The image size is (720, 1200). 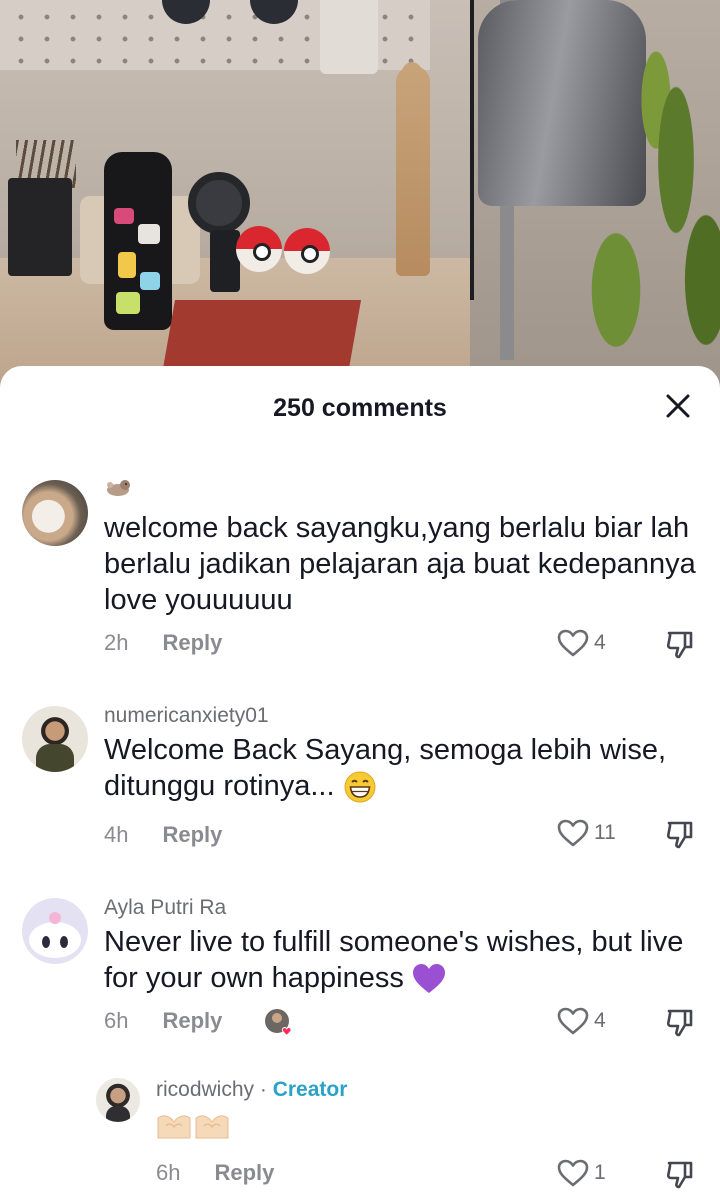 I want to click on reply-meta: 6h Reply, so click(x=215, y=1173).